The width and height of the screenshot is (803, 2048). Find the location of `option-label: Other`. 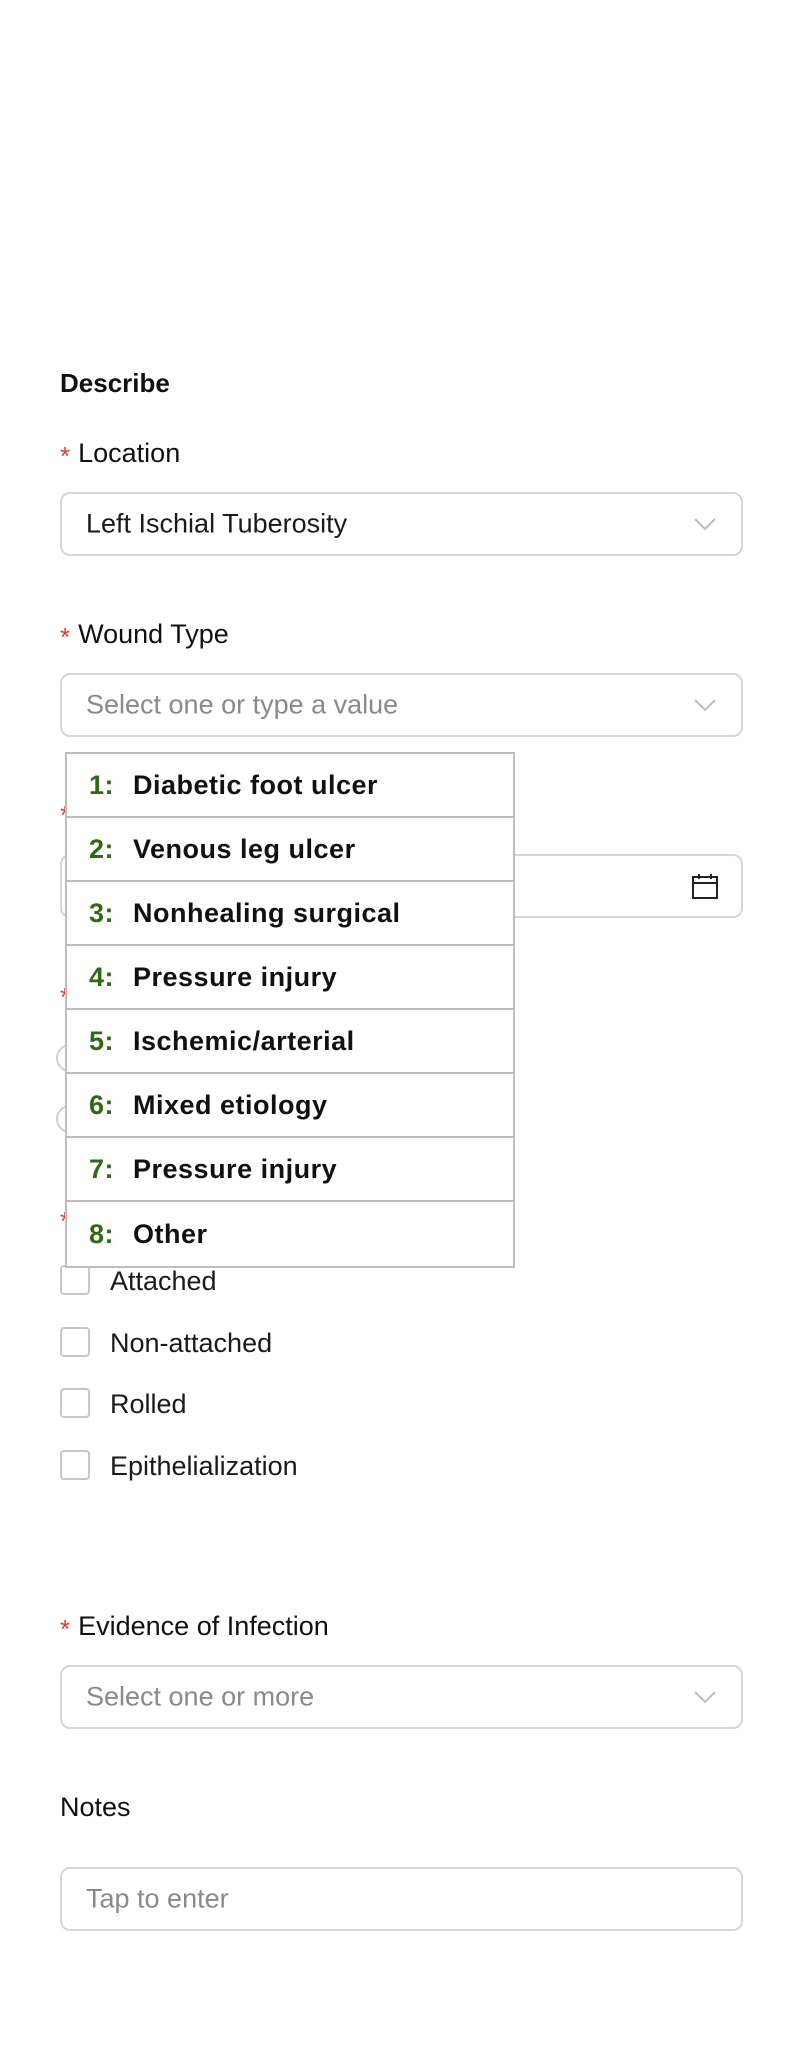

option-label: Other is located at coordinates (170, 1233).